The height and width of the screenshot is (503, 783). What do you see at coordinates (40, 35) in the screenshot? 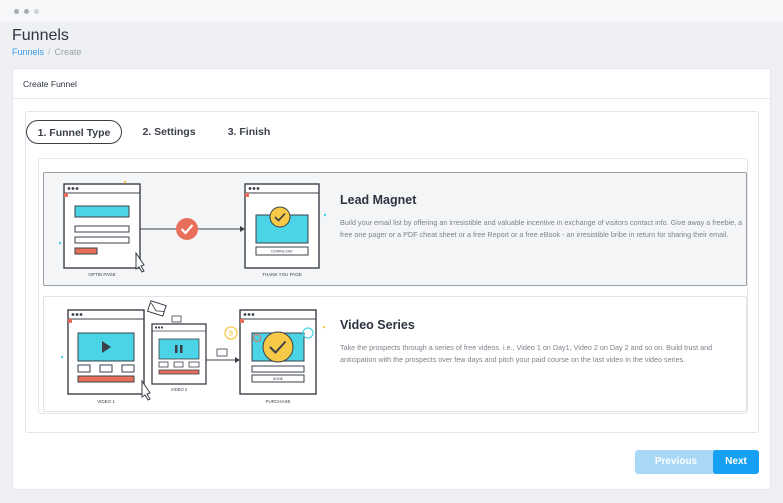
I see `page-title: Funnels` at bounding box center [40, 35].